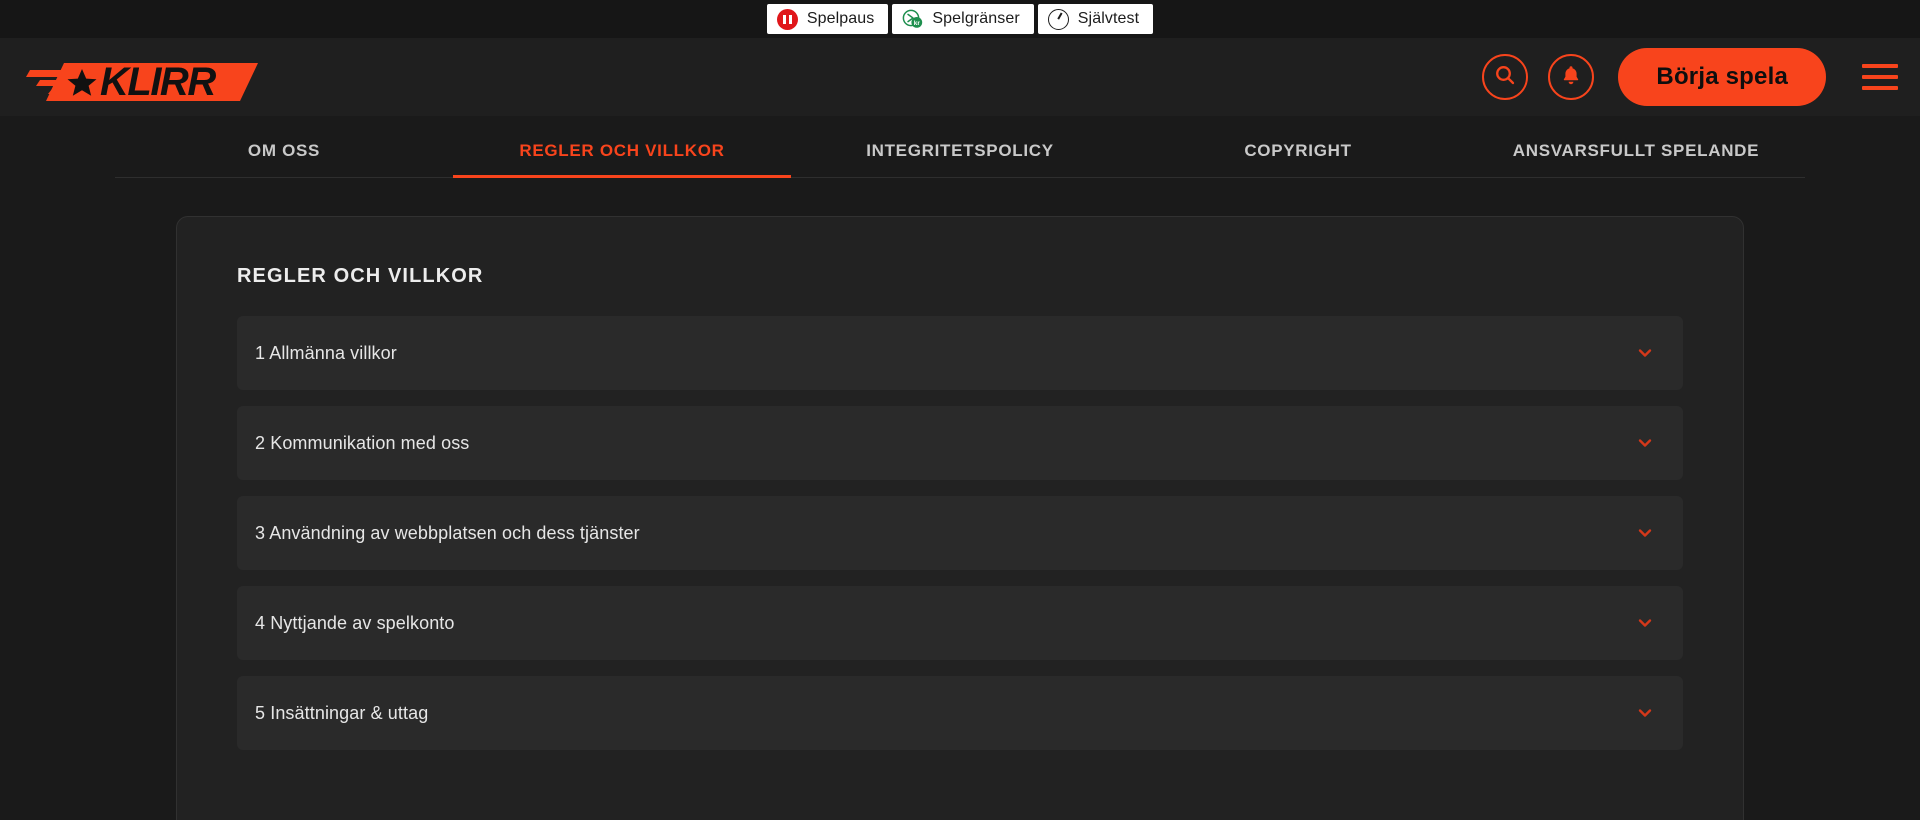 This screenshot has width=1920, height=820. Describe the element at coordinates (1108, 18) in the screenshot. I see `regulator-chip-label: Självtest` at that location.